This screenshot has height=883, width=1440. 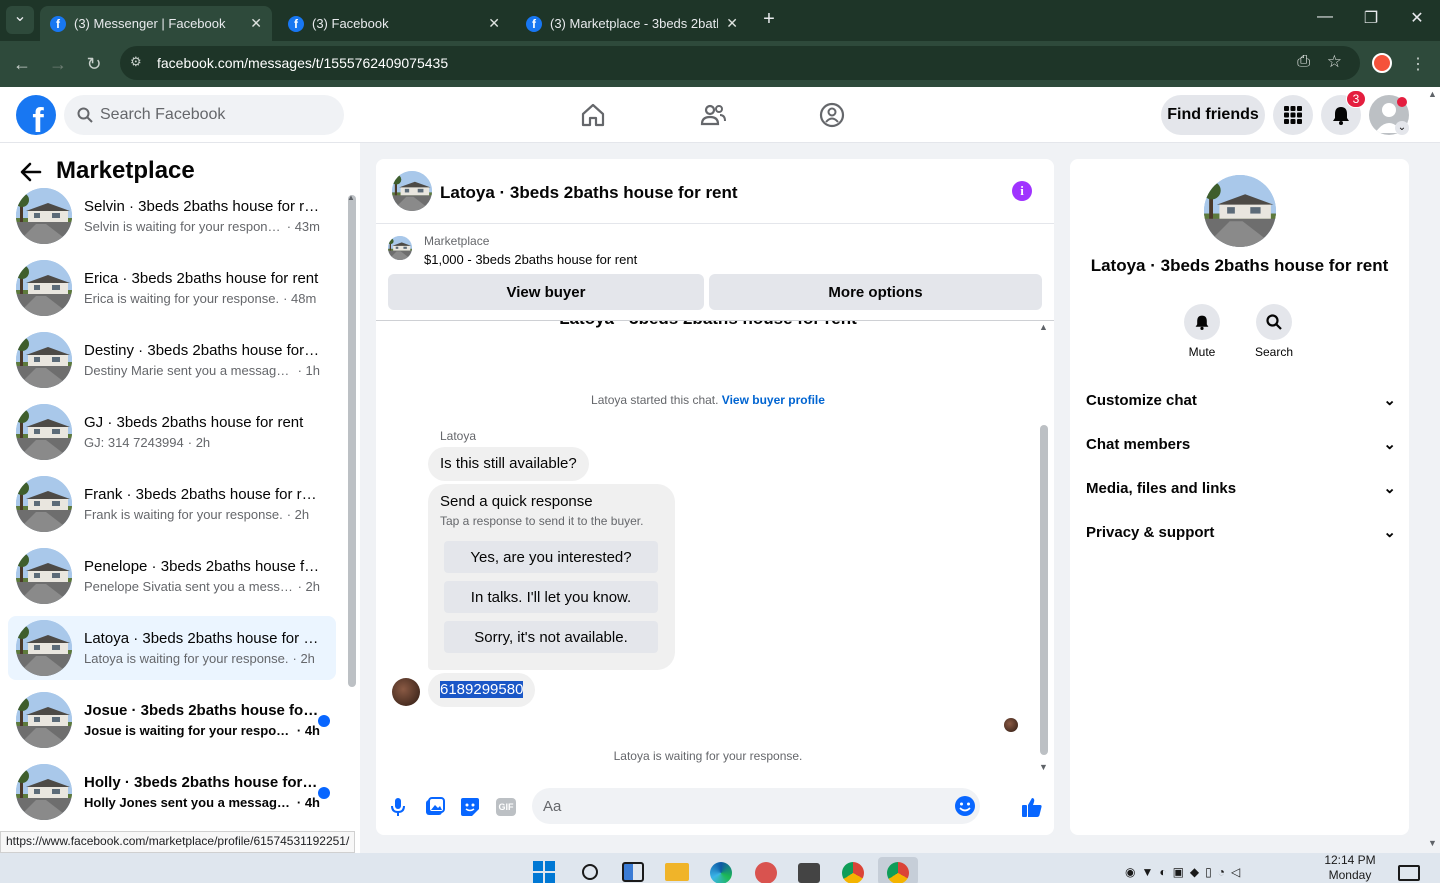 I want to click on chat-header-avatar, so click(x=412, y=191).